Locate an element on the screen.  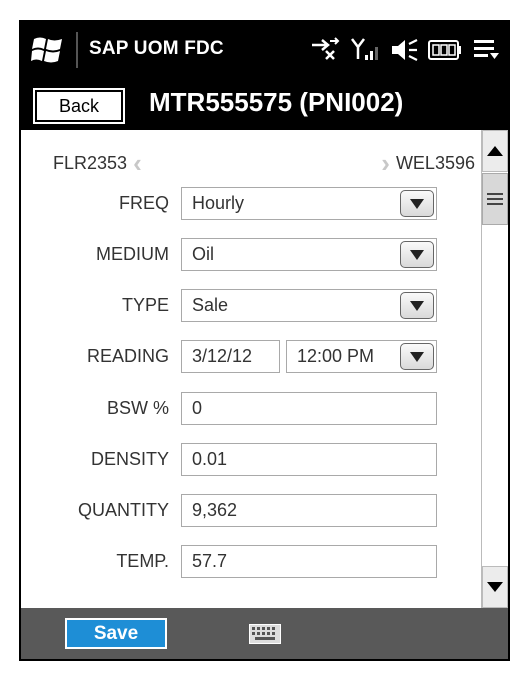
scroll-up-arrow-icon is located at coordinates (495, 151).